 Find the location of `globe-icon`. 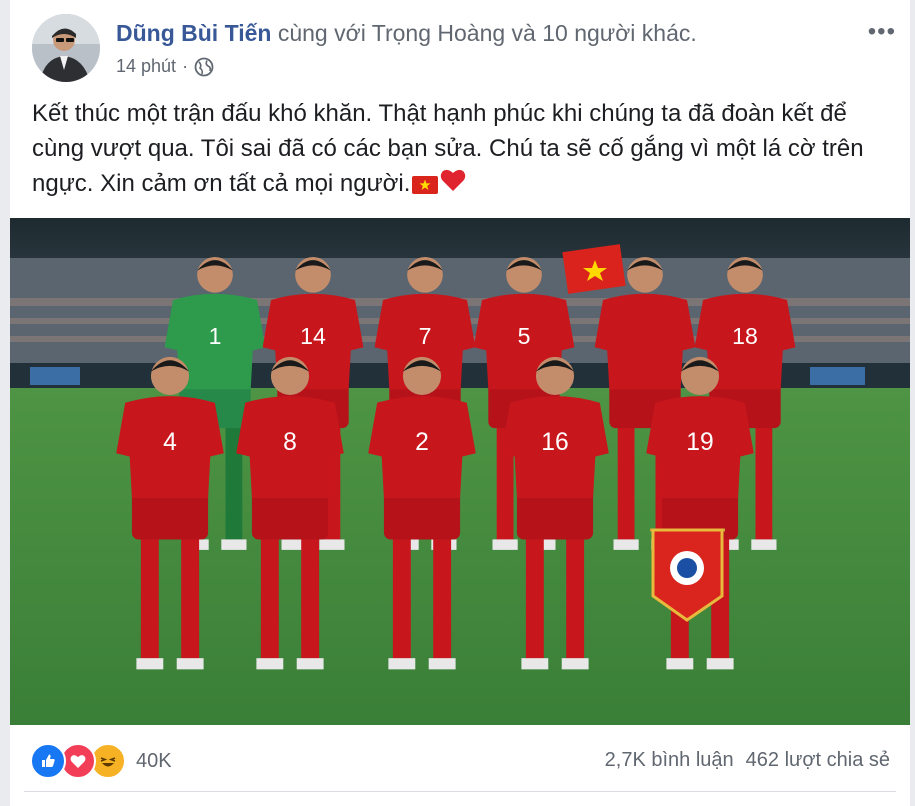

globe-icon is located at coordinates (204, 67).